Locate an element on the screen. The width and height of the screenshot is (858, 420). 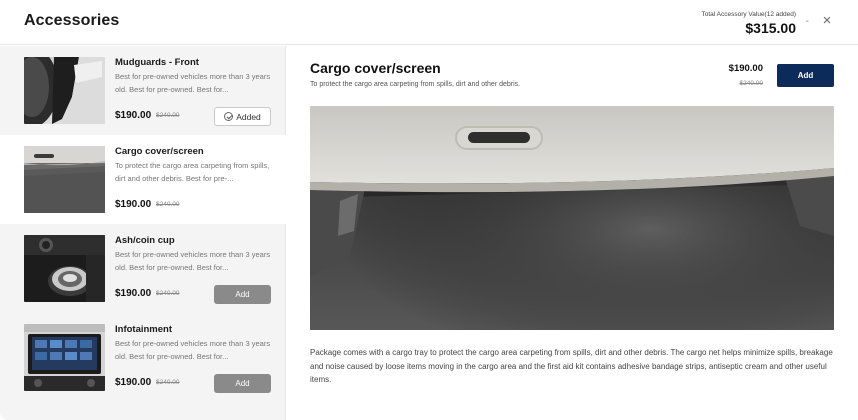
detail-price: $190.00 is located at coordinates (745, 68).